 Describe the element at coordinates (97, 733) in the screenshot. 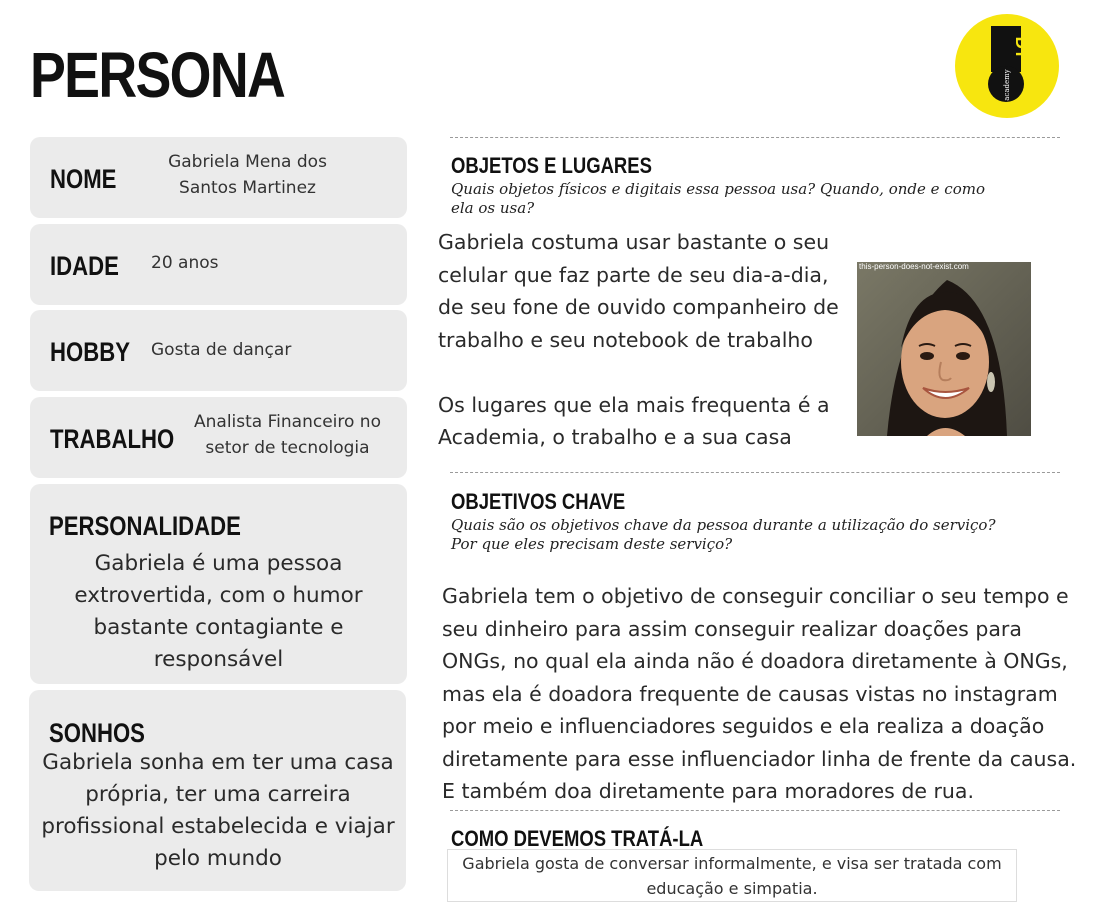

I see `sonhos-label: SONHOS` at that location.